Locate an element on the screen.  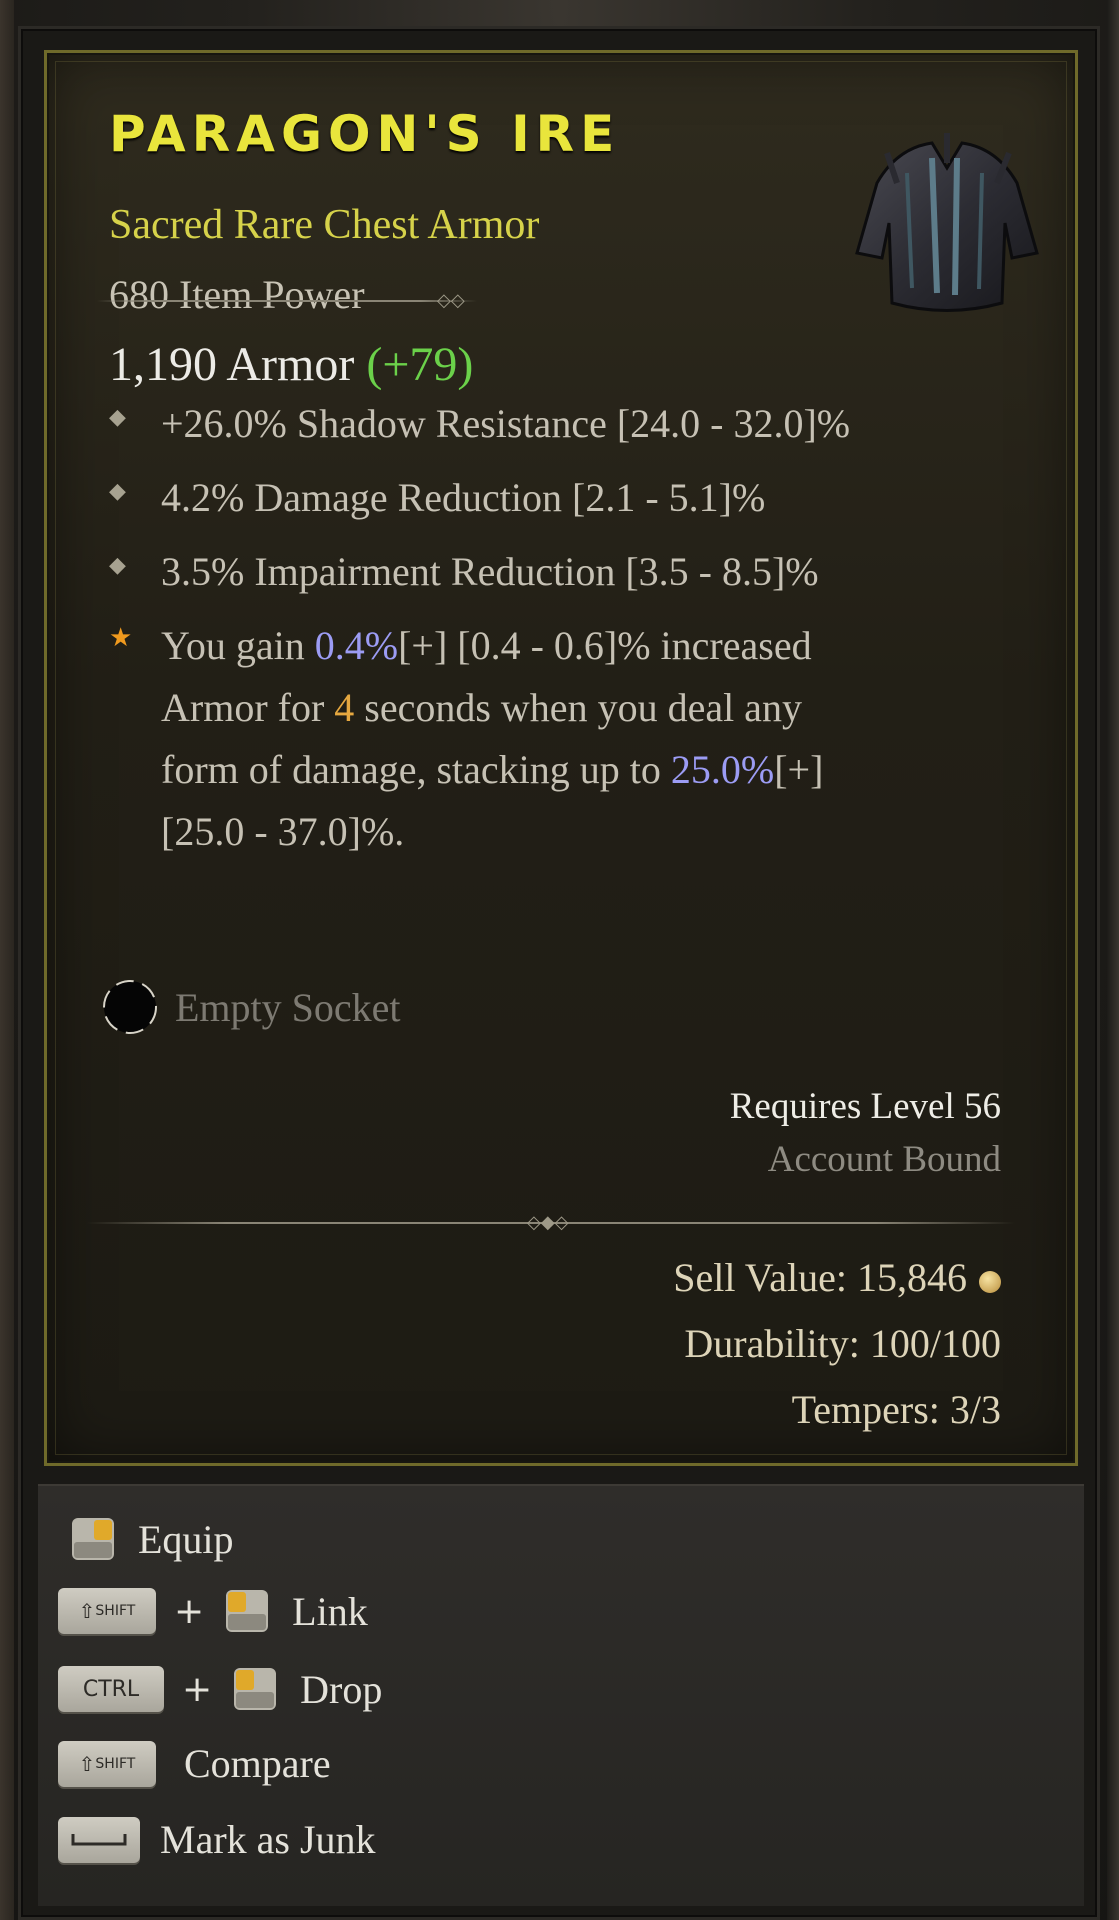
durability: Durability: 100/100 is located at coordinates (842, 1343).